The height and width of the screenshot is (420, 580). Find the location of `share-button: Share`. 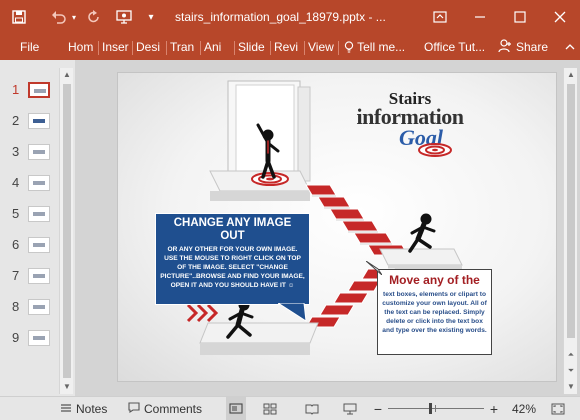

share-button: Share is located at coordinates (523, 47).